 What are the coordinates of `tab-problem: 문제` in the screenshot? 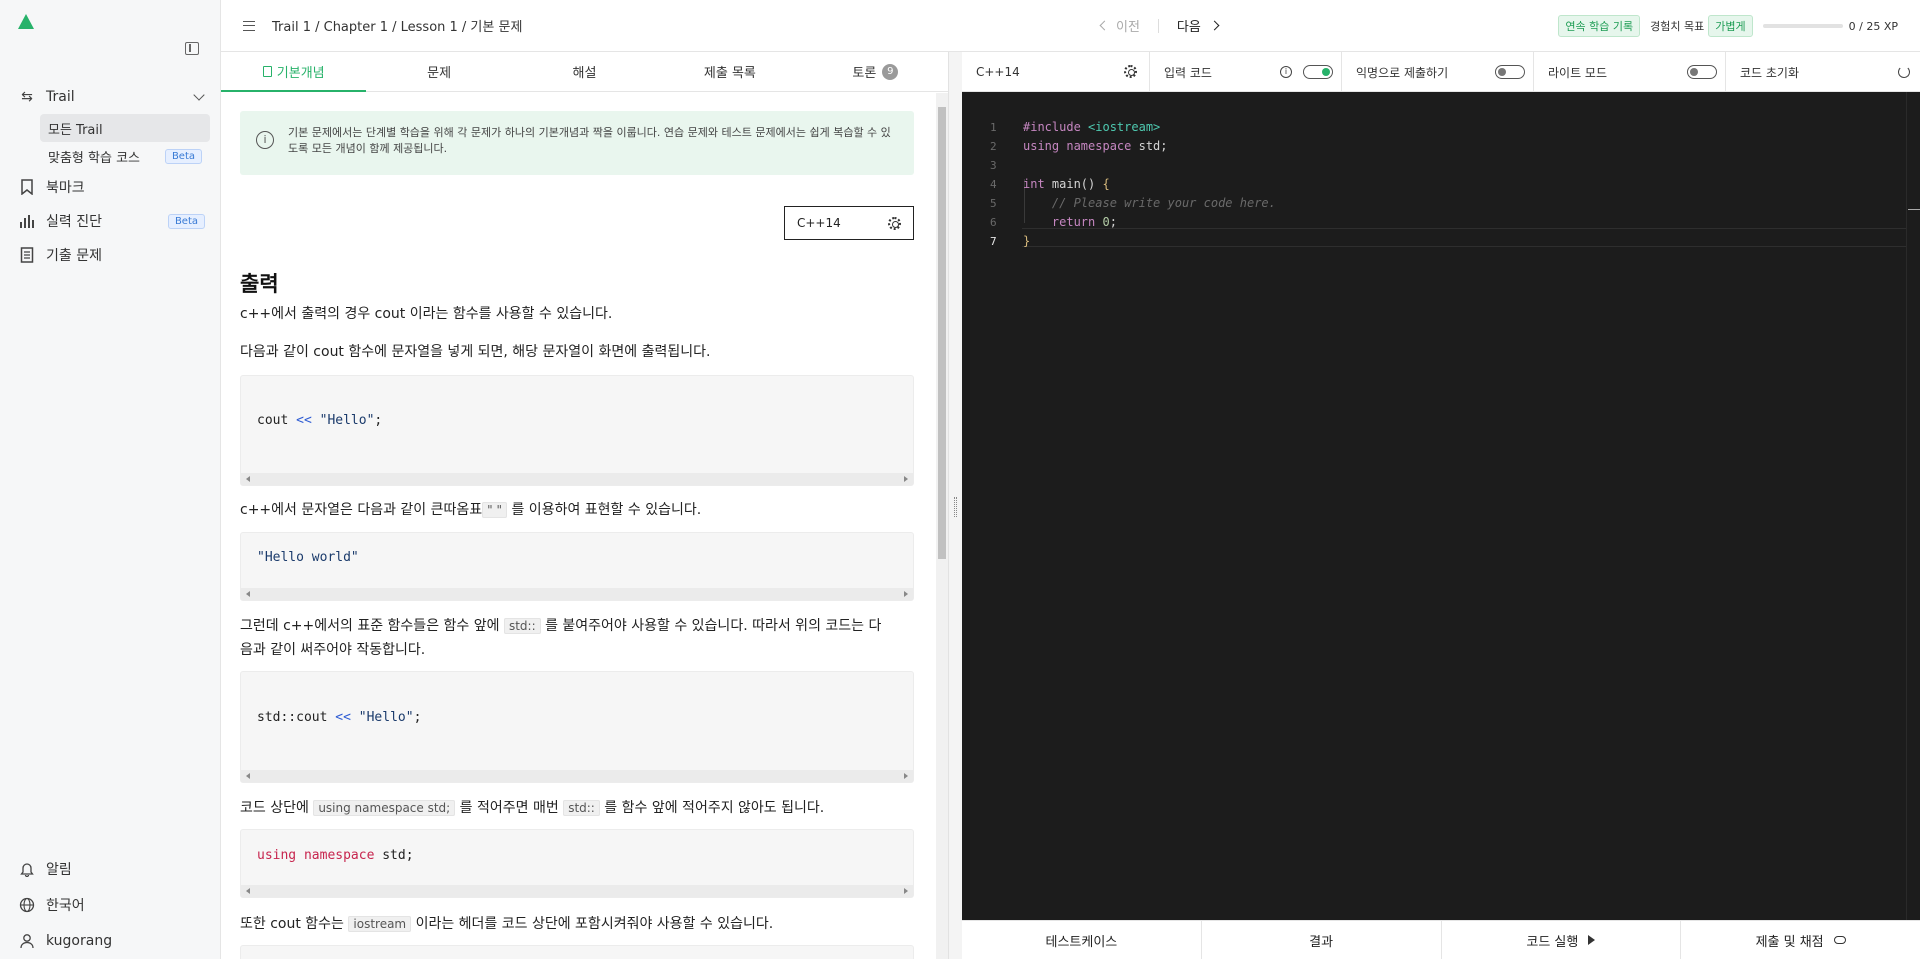 It's located at (438, 71).